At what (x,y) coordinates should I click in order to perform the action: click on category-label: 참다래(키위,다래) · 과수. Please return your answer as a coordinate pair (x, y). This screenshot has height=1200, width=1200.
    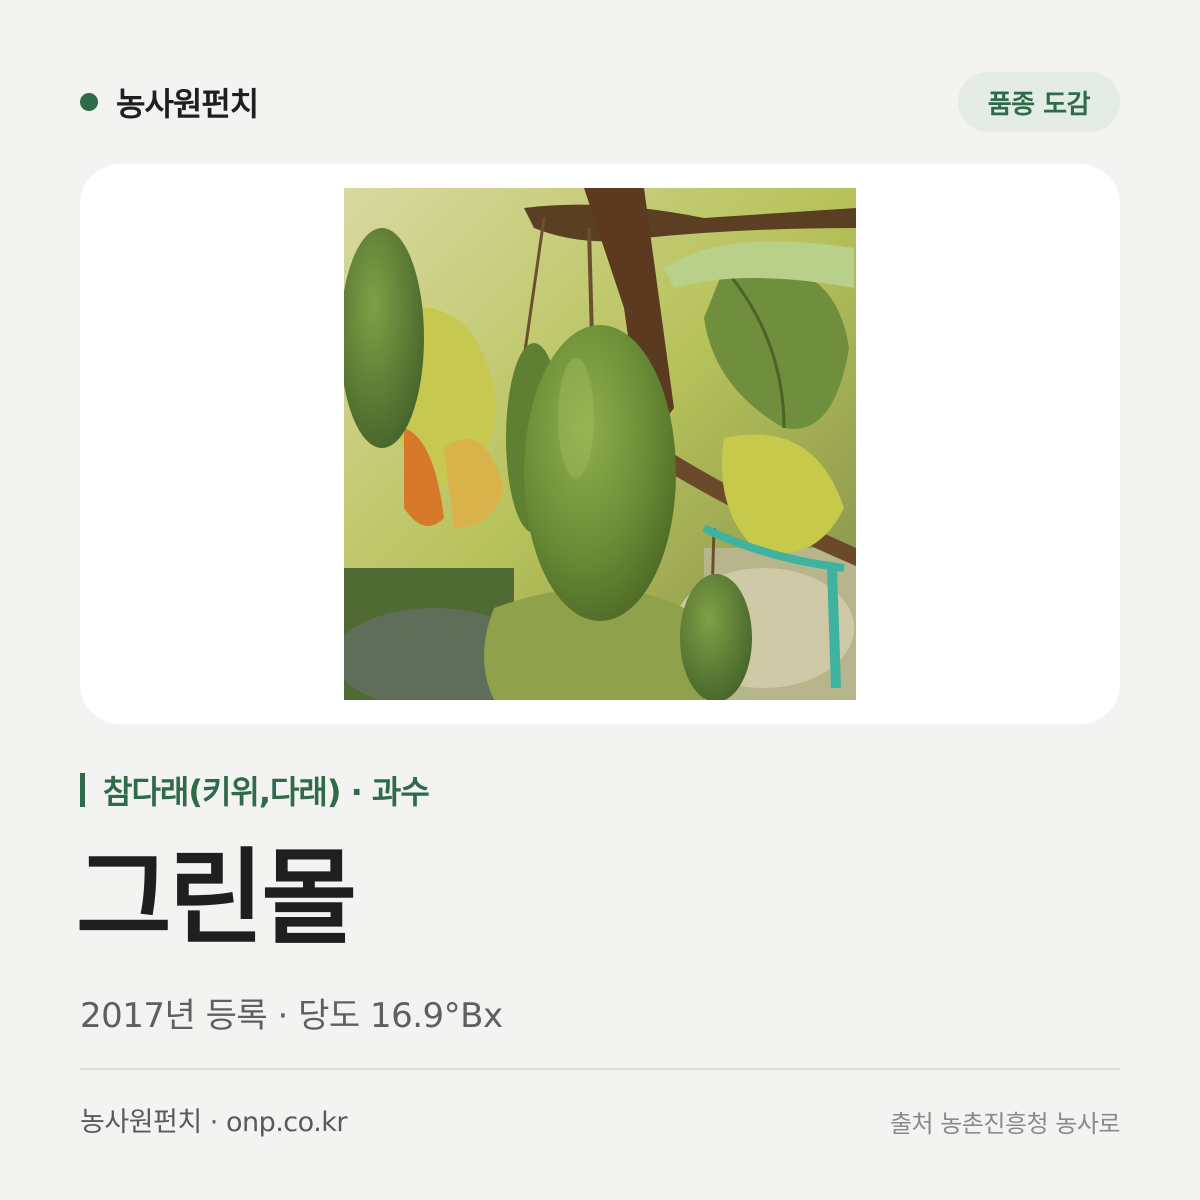
    Looking at the image, I should click on (266, 792).